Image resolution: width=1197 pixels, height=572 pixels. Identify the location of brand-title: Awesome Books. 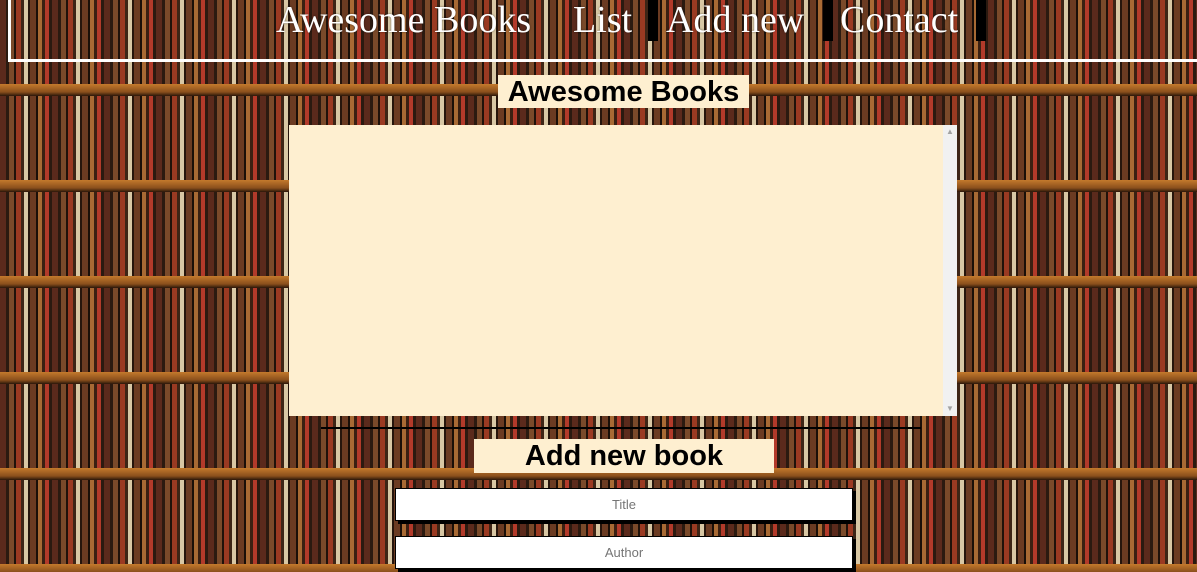
(404, 20).